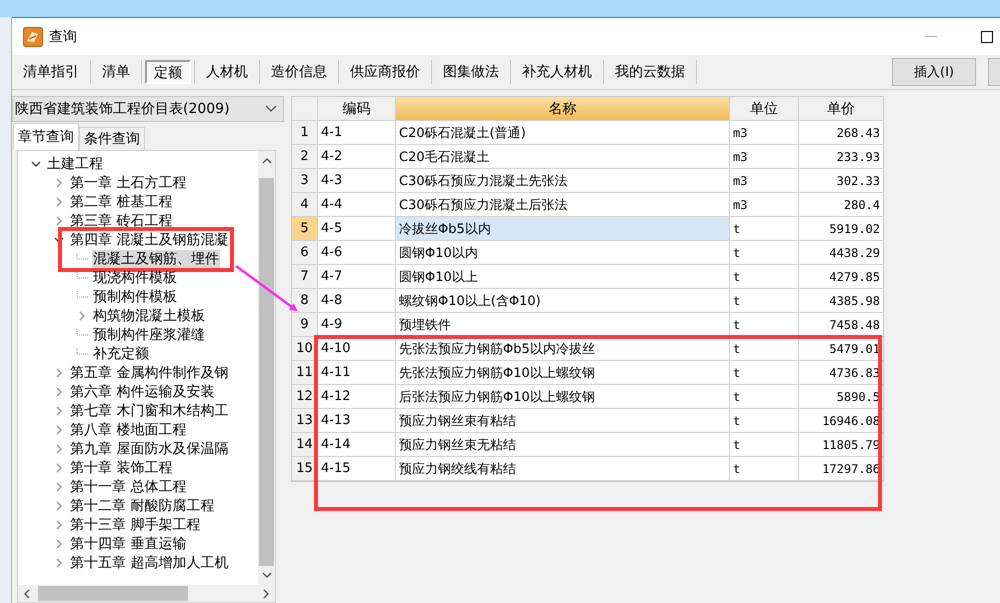  What do you see at coordinates (305, 205) in the screenshot?
I see `row-number: 4` at bounding box center [305, 205].